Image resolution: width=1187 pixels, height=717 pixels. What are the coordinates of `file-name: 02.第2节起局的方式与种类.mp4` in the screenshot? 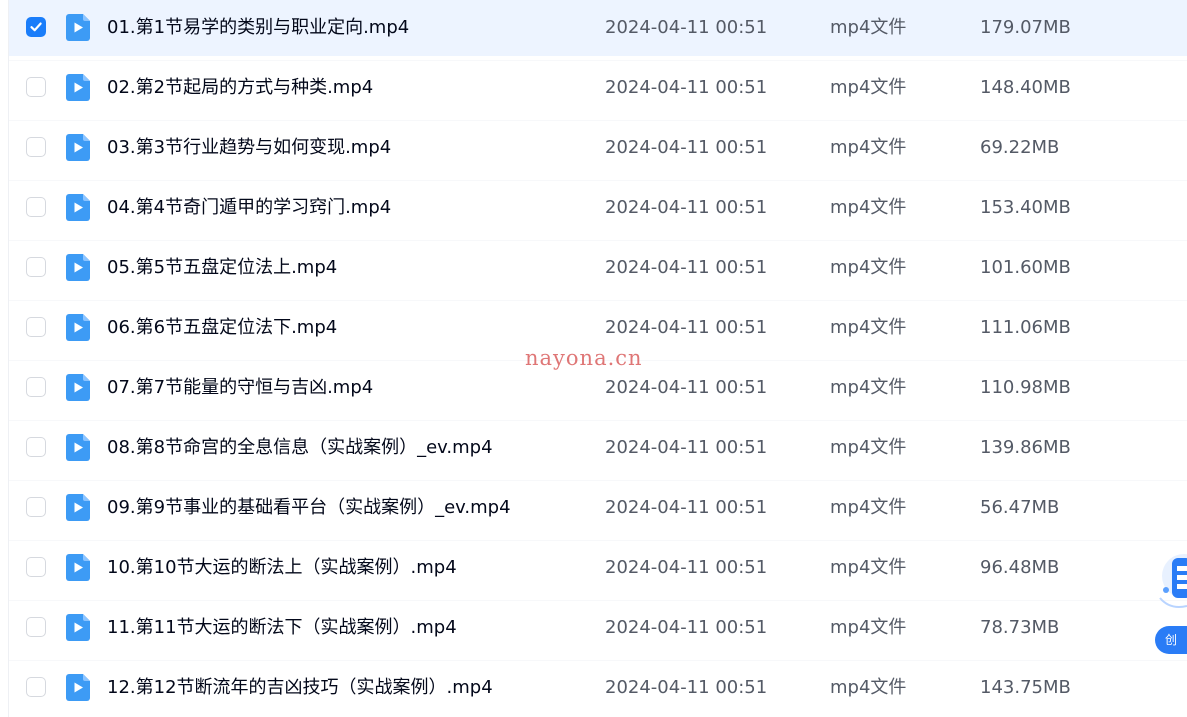 It's located at (240, 88).